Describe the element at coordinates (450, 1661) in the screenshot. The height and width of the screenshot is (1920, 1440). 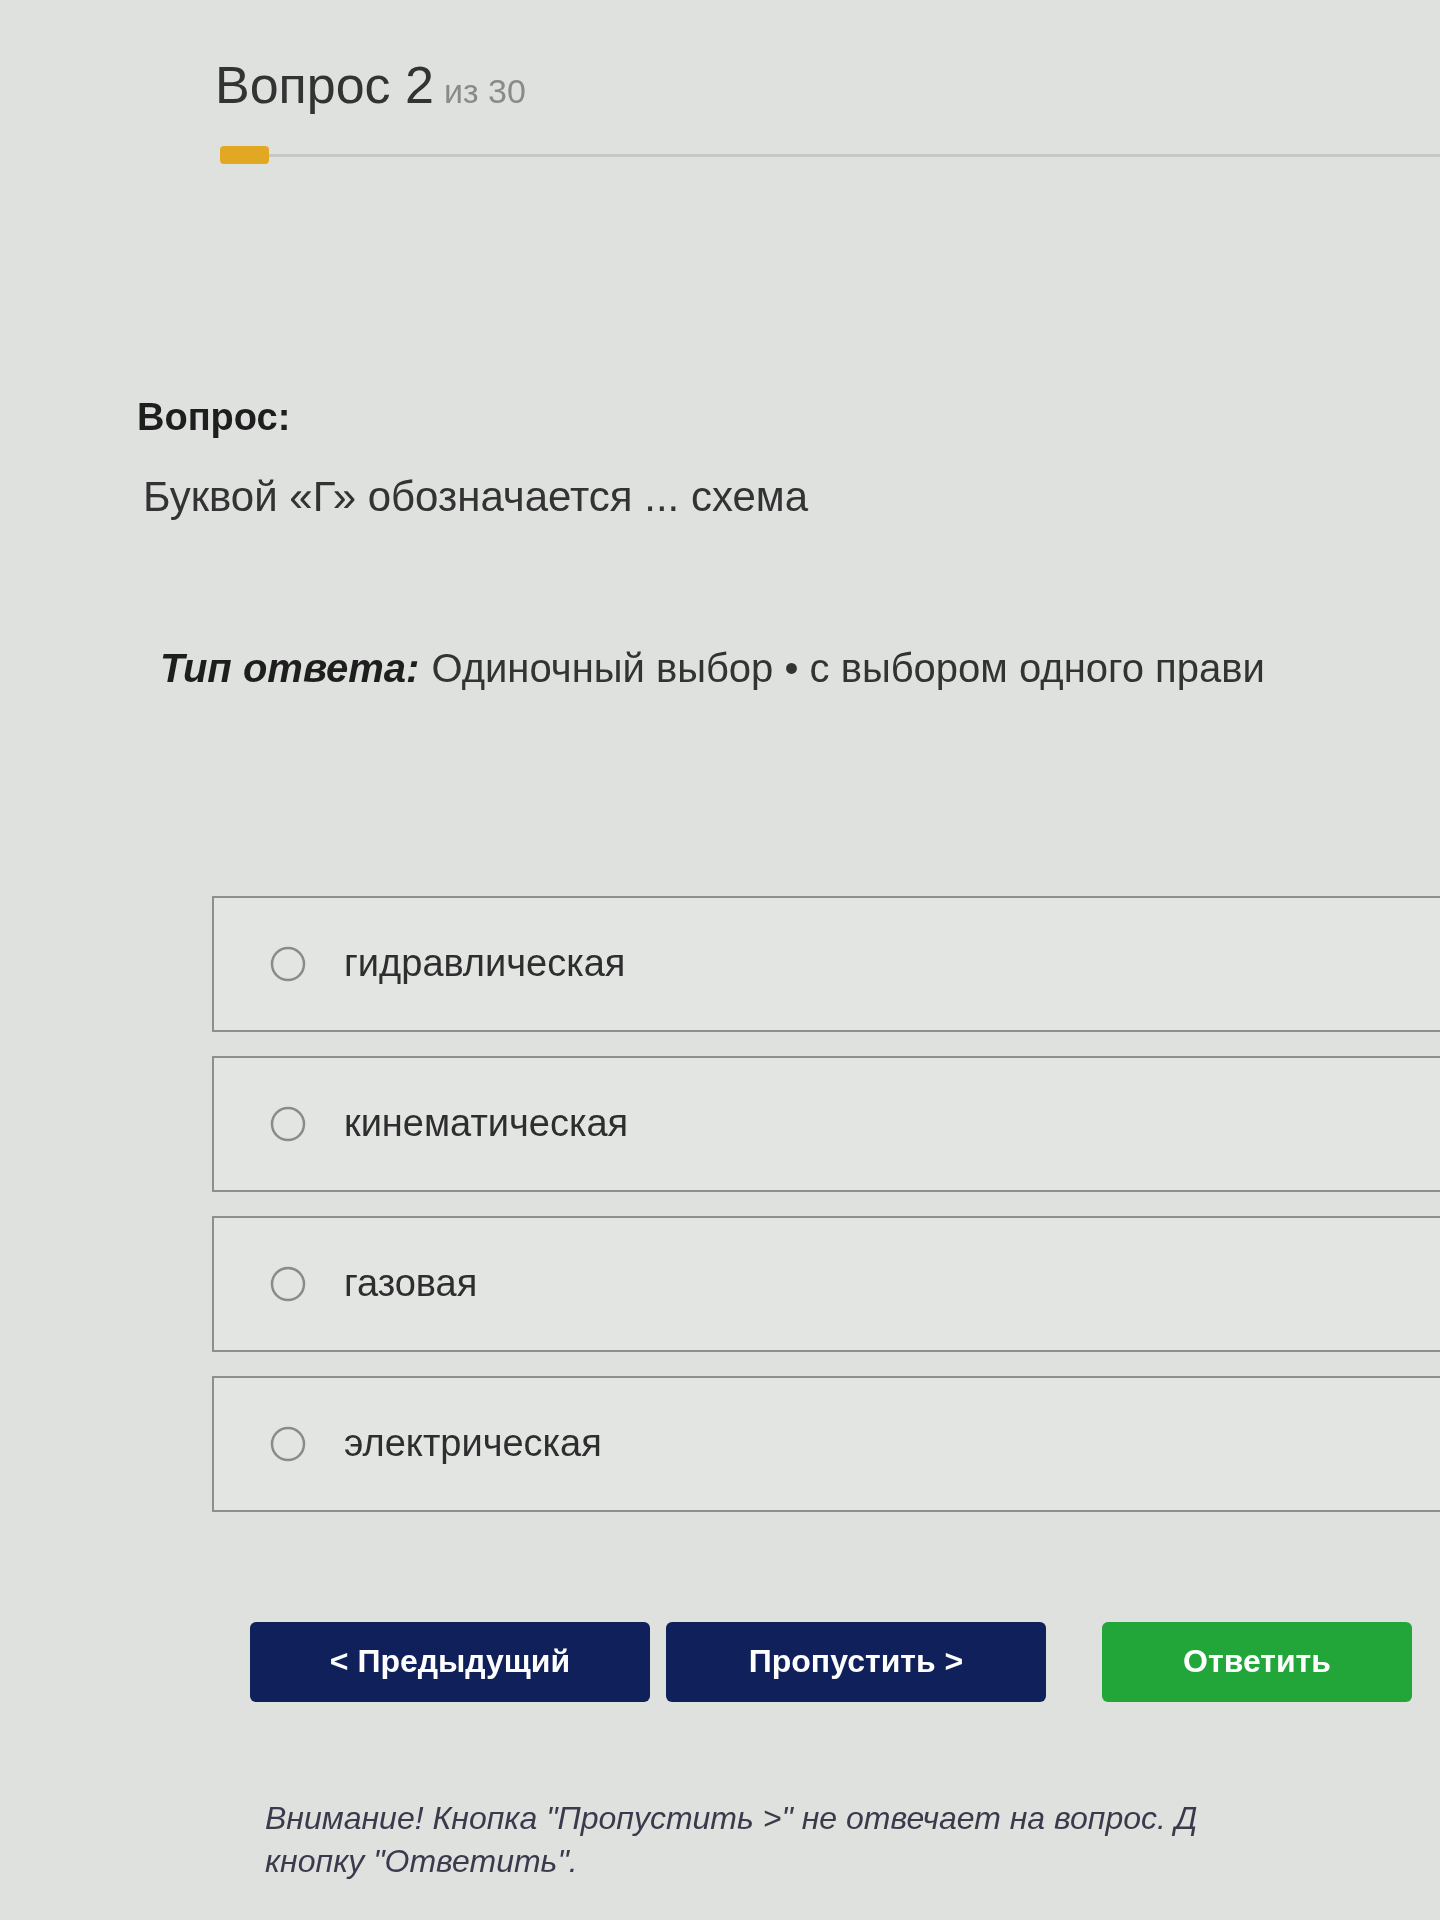
I see `nav-button: < Предыдущий` at that location.